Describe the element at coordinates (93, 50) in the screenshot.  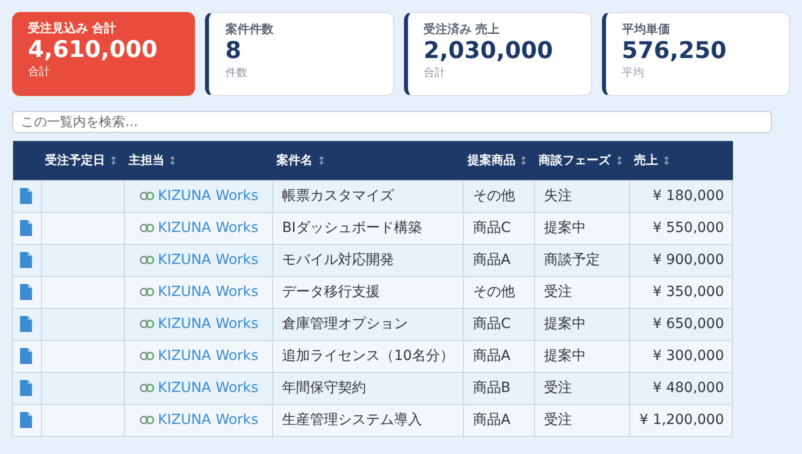
I see `card-value: 4,610,000` at that location.